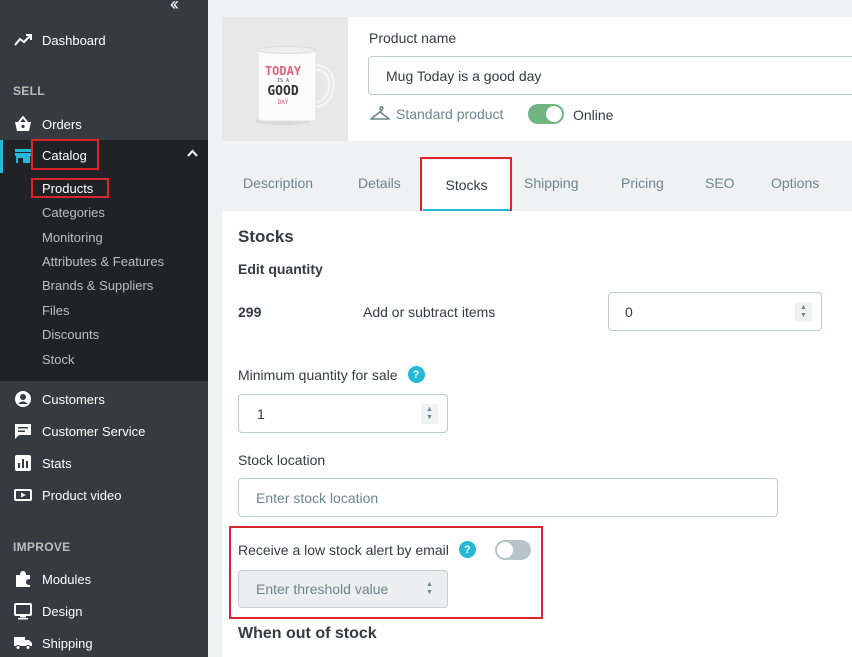  Describe the element at coordinates (283, 85) in the screenshot. I see `mug-print: TODAY IS A GOOD DAY` at that location.